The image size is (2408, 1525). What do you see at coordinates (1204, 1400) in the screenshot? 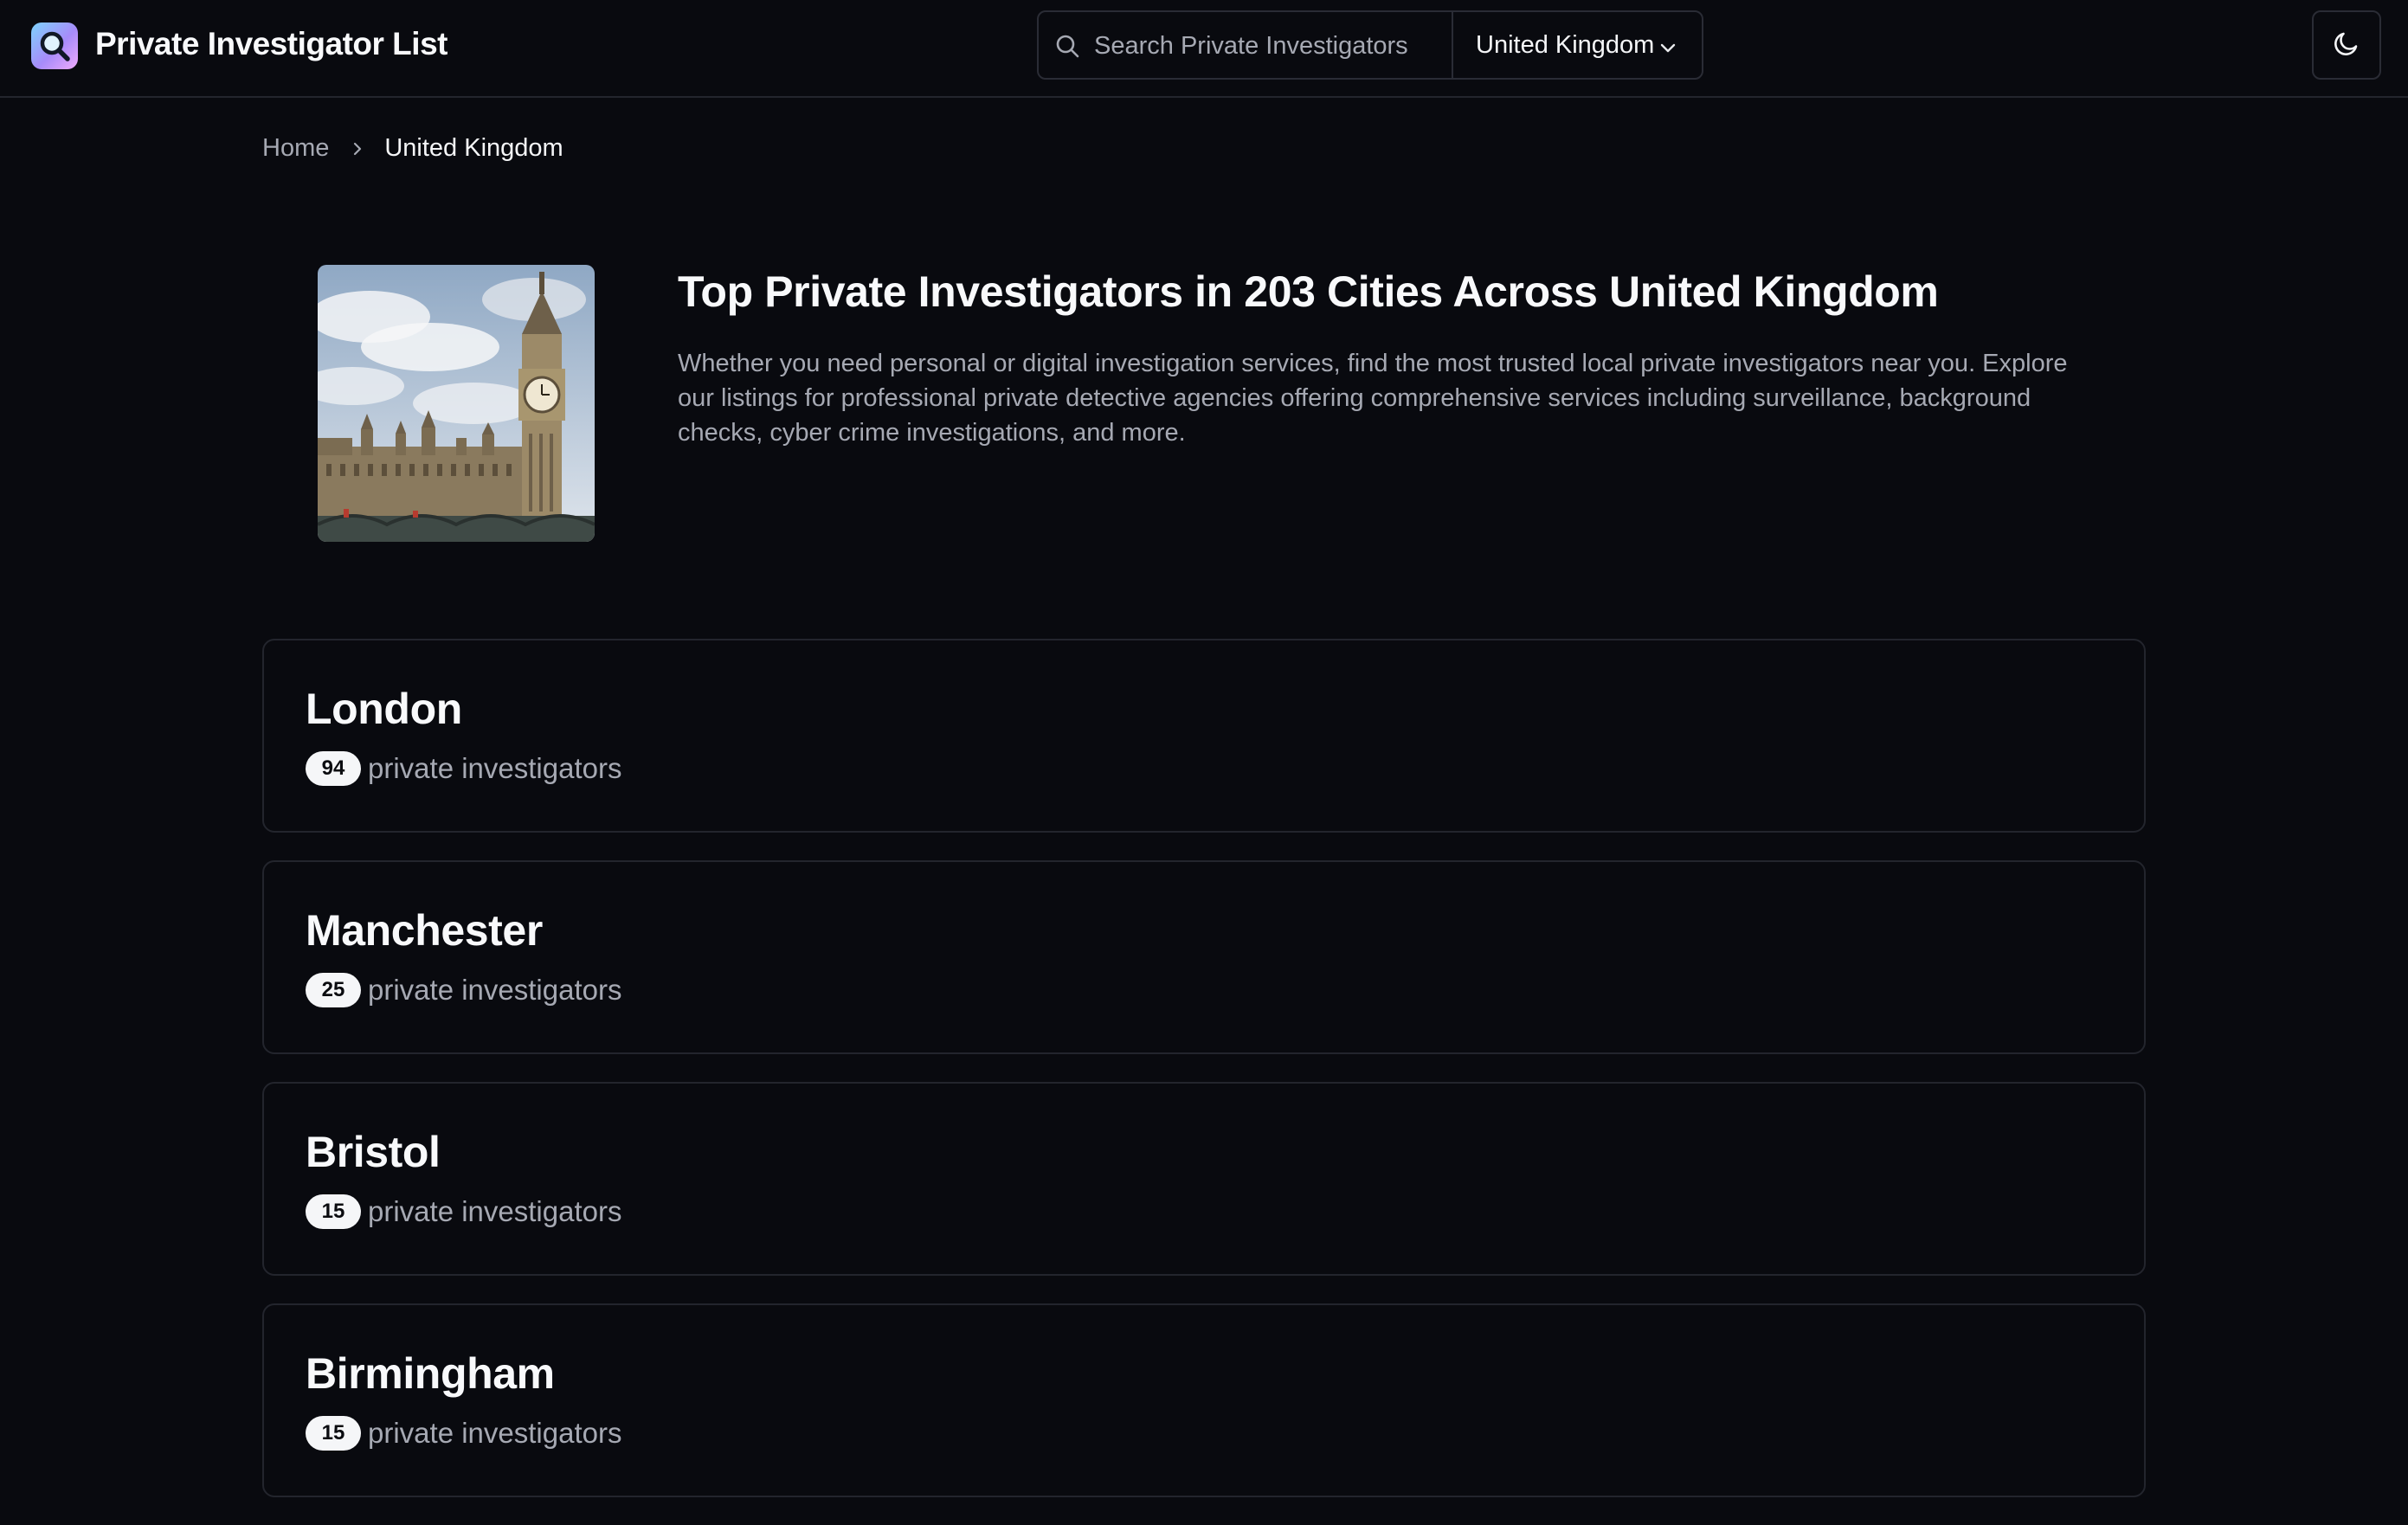
I see `city-card-birmingham: Birmingham 15 private investigators` at bounding box center [1204, 1400].